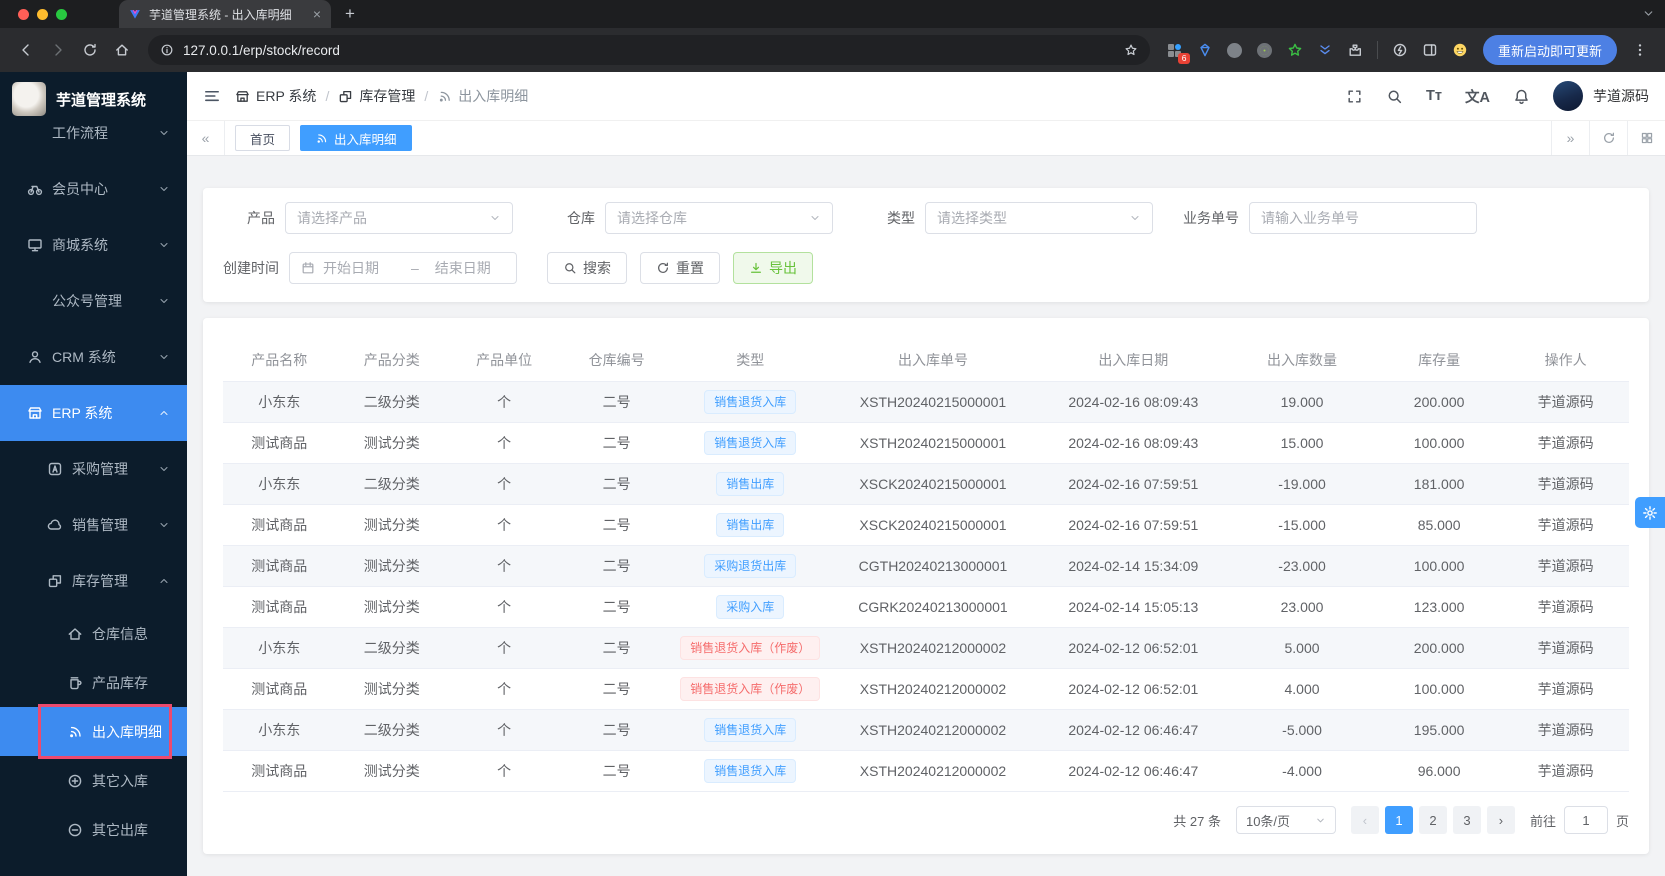 Image resolution: width=1665 pixels, height=876 pixels. Describe the element at coordinates (933, 607) in the screenshot. I see `cell-order-no: CGRK20240213000001` at that location.